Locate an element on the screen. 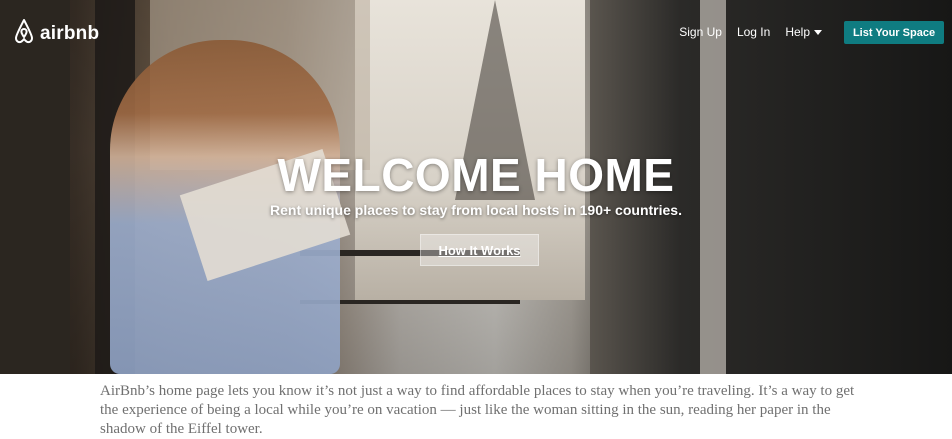 Image resolution: width=952 pixels, height=439 pixels. help-label: Help is located at coordinates (797, 32).